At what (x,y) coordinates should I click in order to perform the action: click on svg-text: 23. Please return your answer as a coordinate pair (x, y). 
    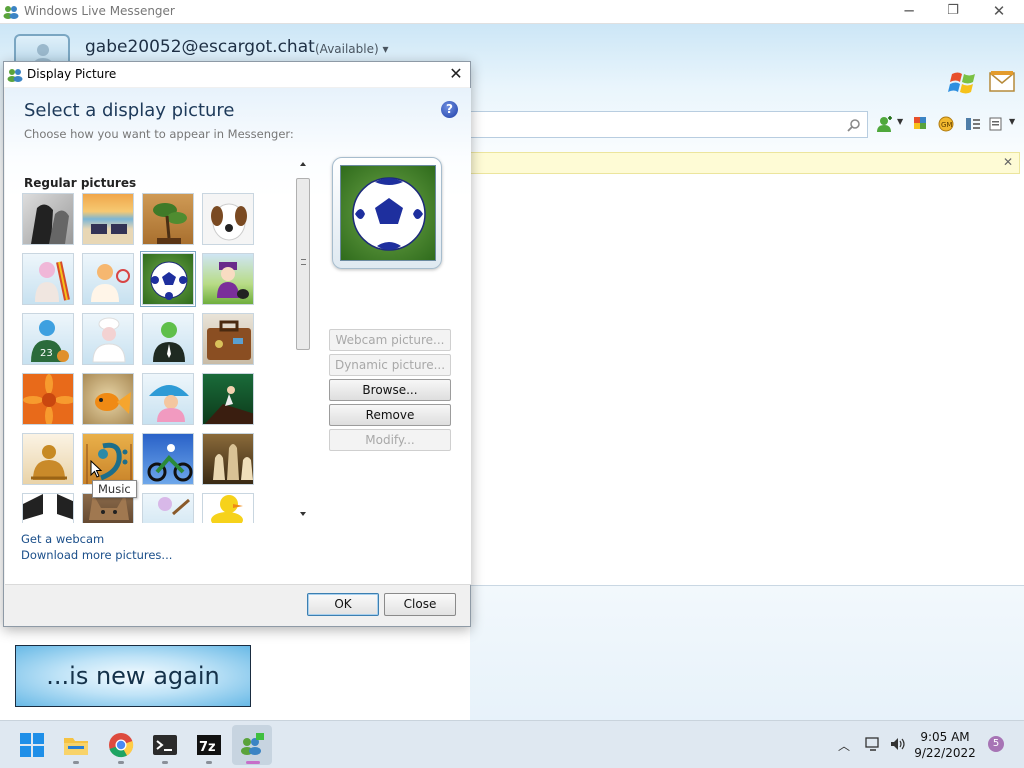
    Looking at the image, I should click on (46, 353).